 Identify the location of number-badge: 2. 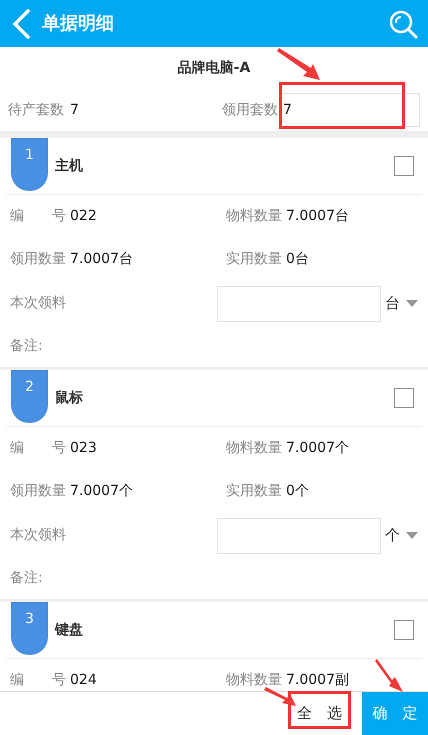
(29, 396).